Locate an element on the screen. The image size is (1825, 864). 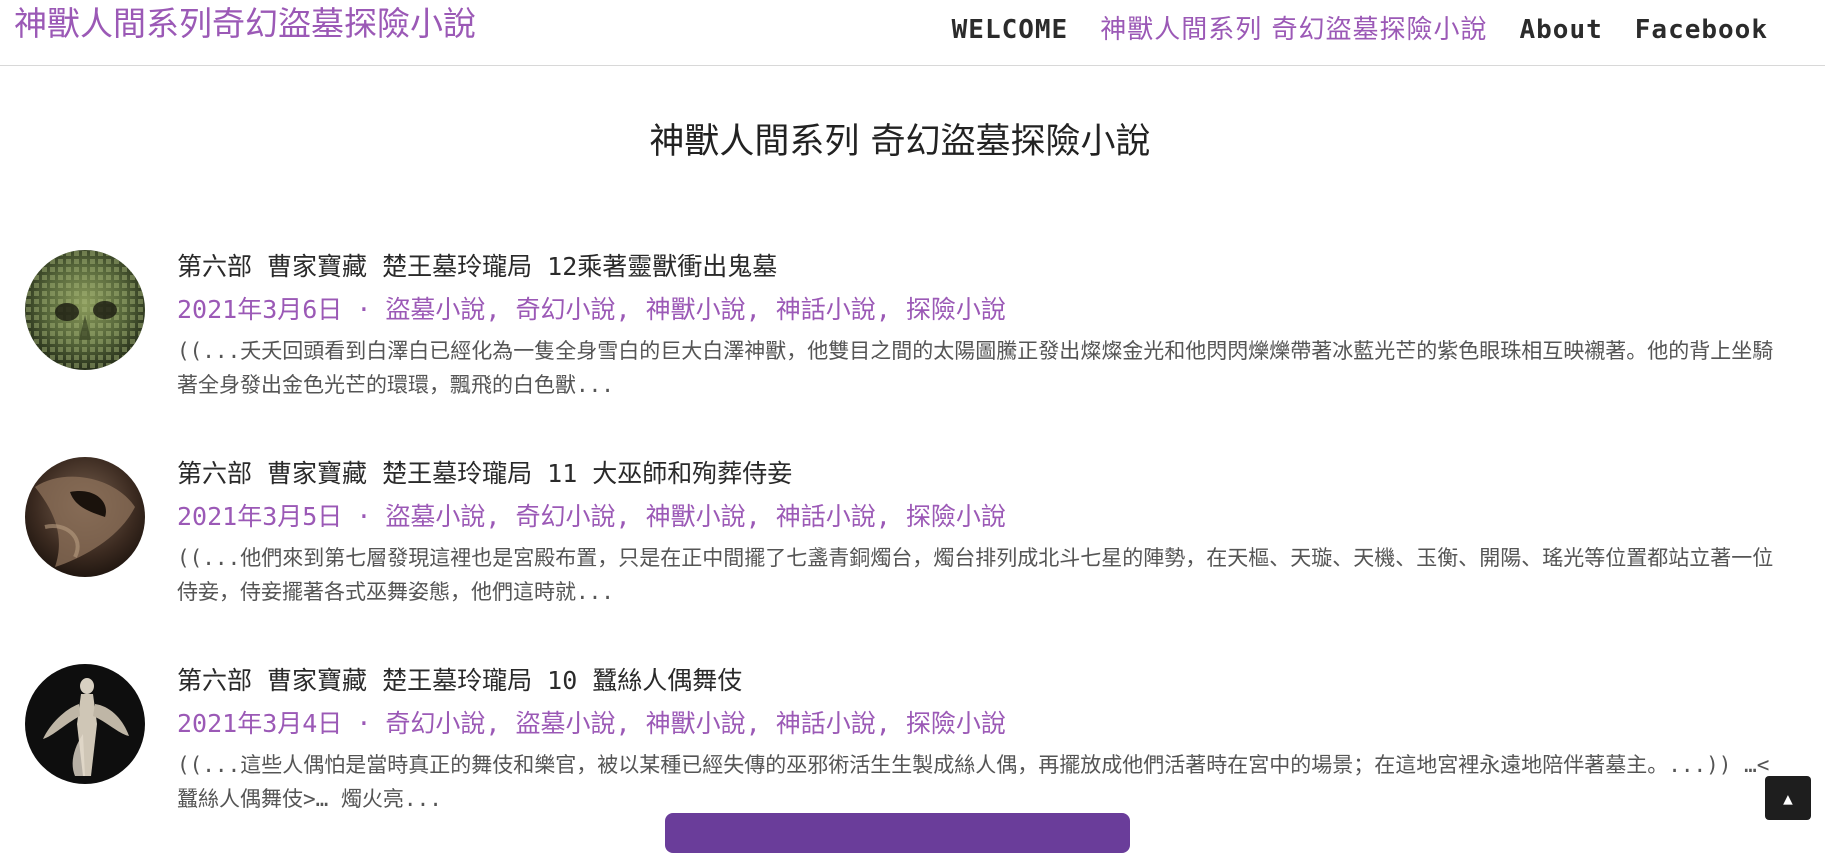
post-date: 2021年3月4日 is located at coordinates (259, 723).